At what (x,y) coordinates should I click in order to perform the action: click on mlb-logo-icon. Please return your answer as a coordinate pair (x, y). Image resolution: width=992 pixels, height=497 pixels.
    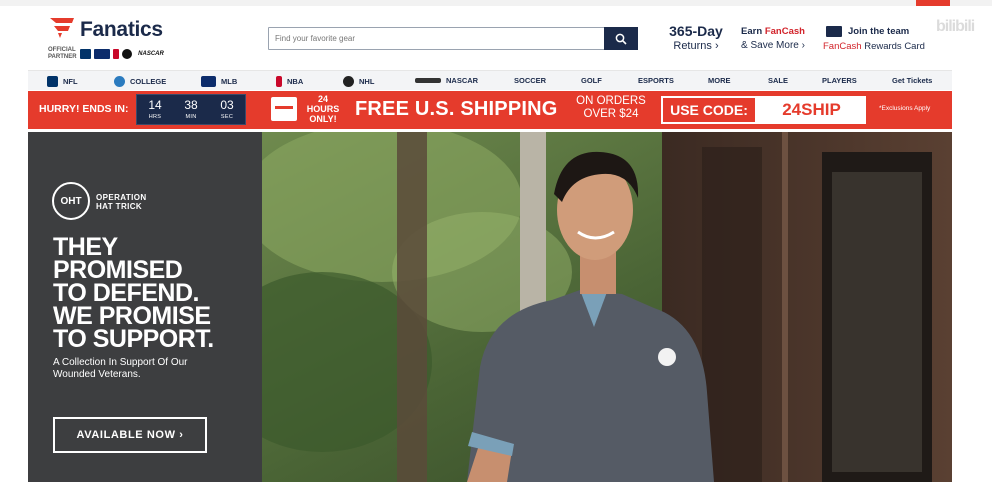
    Looking at the image, I should click on (102, 54).